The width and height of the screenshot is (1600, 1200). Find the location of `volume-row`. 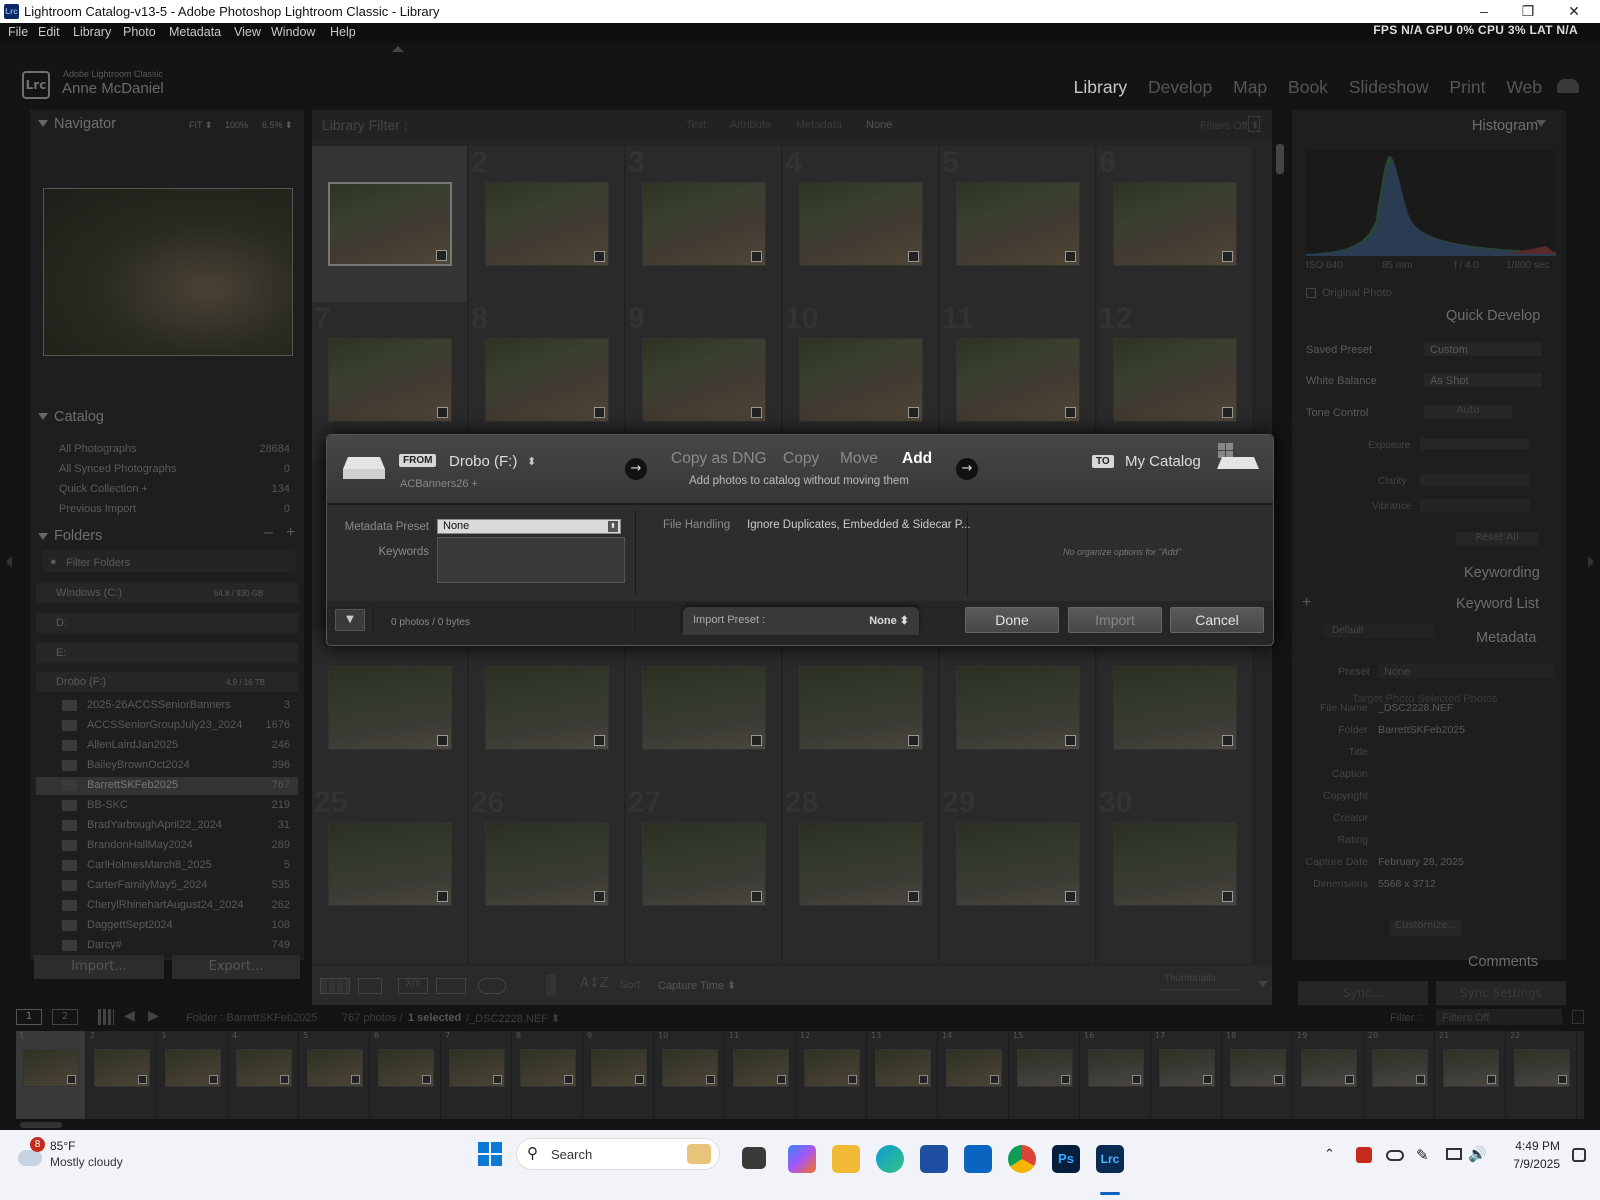

volume-row is located at coordinates (167, 623).